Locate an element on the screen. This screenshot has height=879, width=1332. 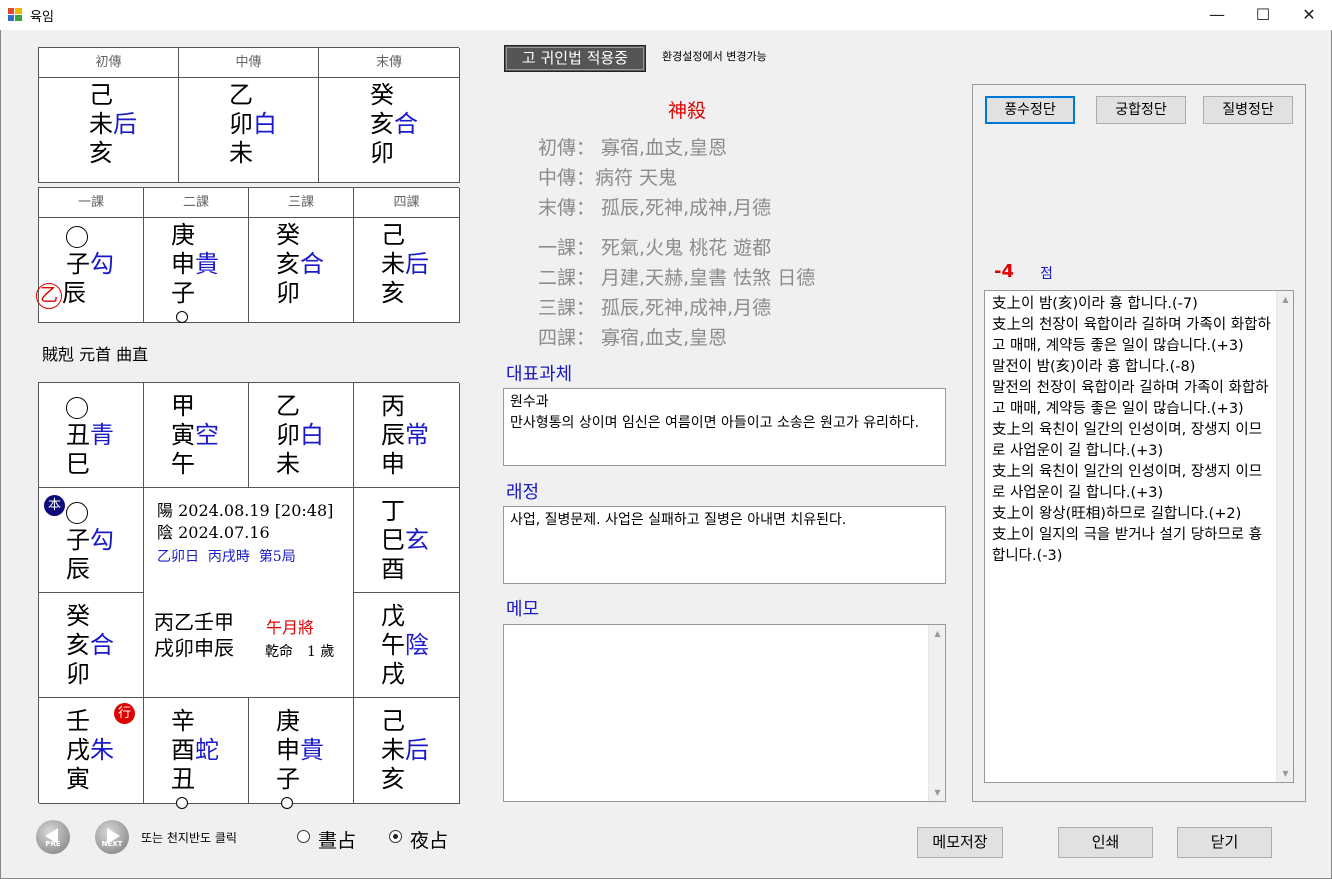
saju-stems: 丙乙壬甲 is located at coordinates (194, 622).